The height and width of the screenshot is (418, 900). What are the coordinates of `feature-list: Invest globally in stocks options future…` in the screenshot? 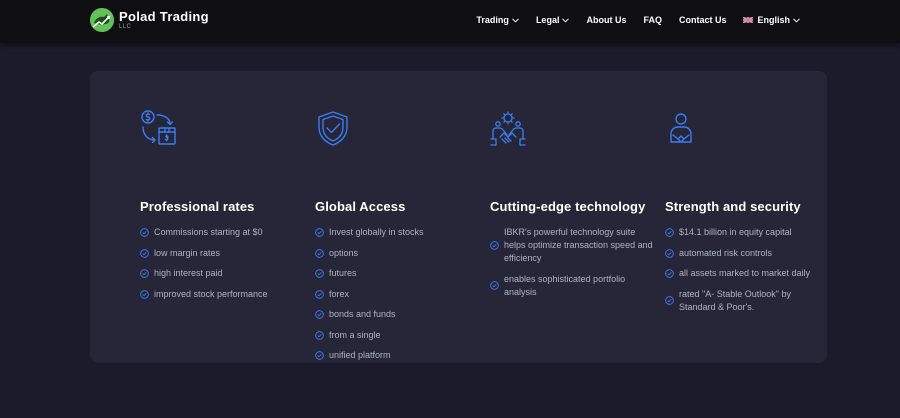 It's located at (400, 298).